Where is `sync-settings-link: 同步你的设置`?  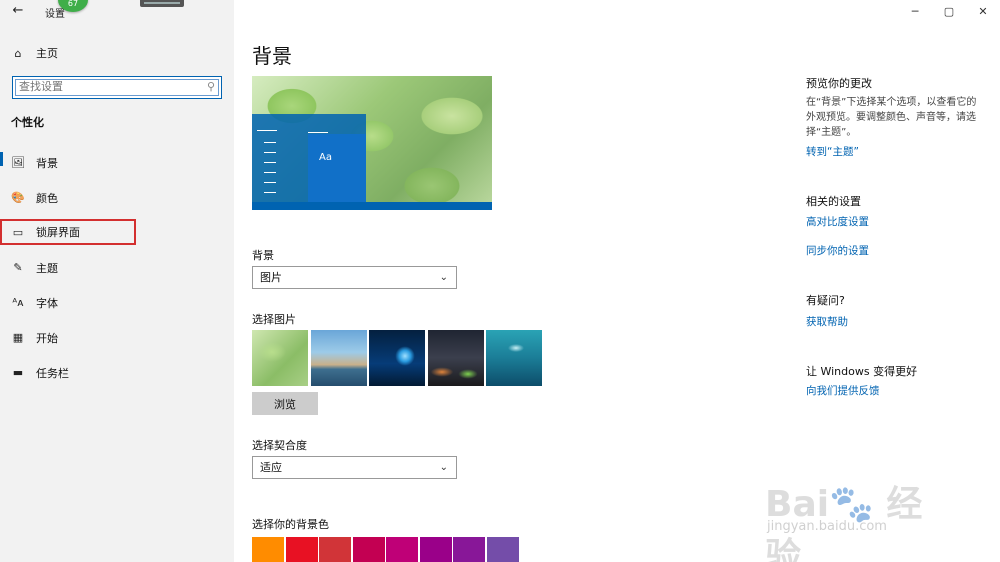 sync-settings-link: 同步你的设置 is located at coordinates (837, 250).